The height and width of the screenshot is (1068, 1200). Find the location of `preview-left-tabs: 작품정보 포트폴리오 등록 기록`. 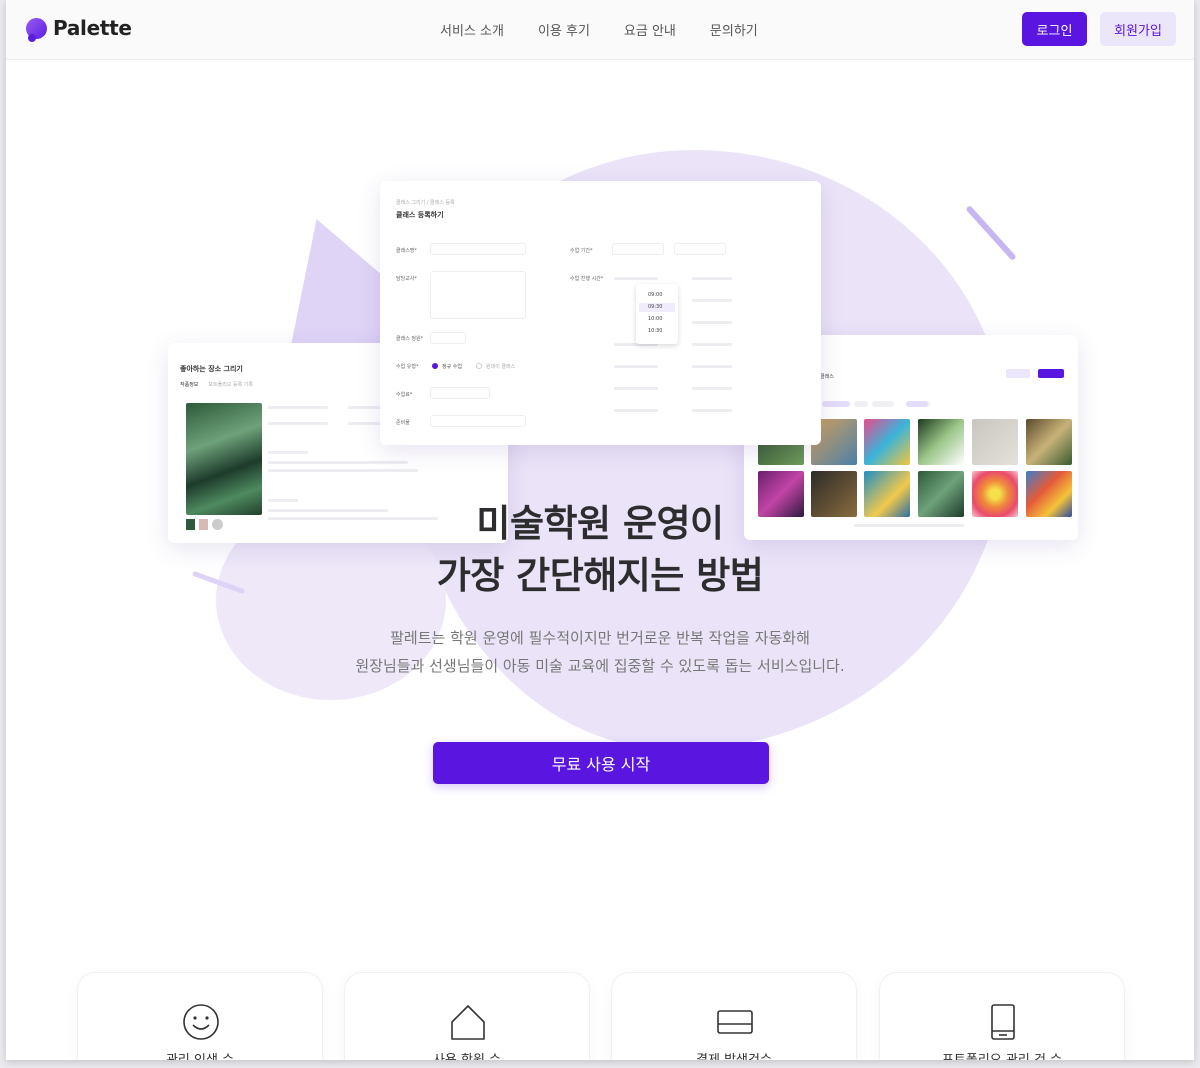

preview-left-tabs: 작품정보 포트폴리오 등록 기록 is located at coordinates (216, 384).